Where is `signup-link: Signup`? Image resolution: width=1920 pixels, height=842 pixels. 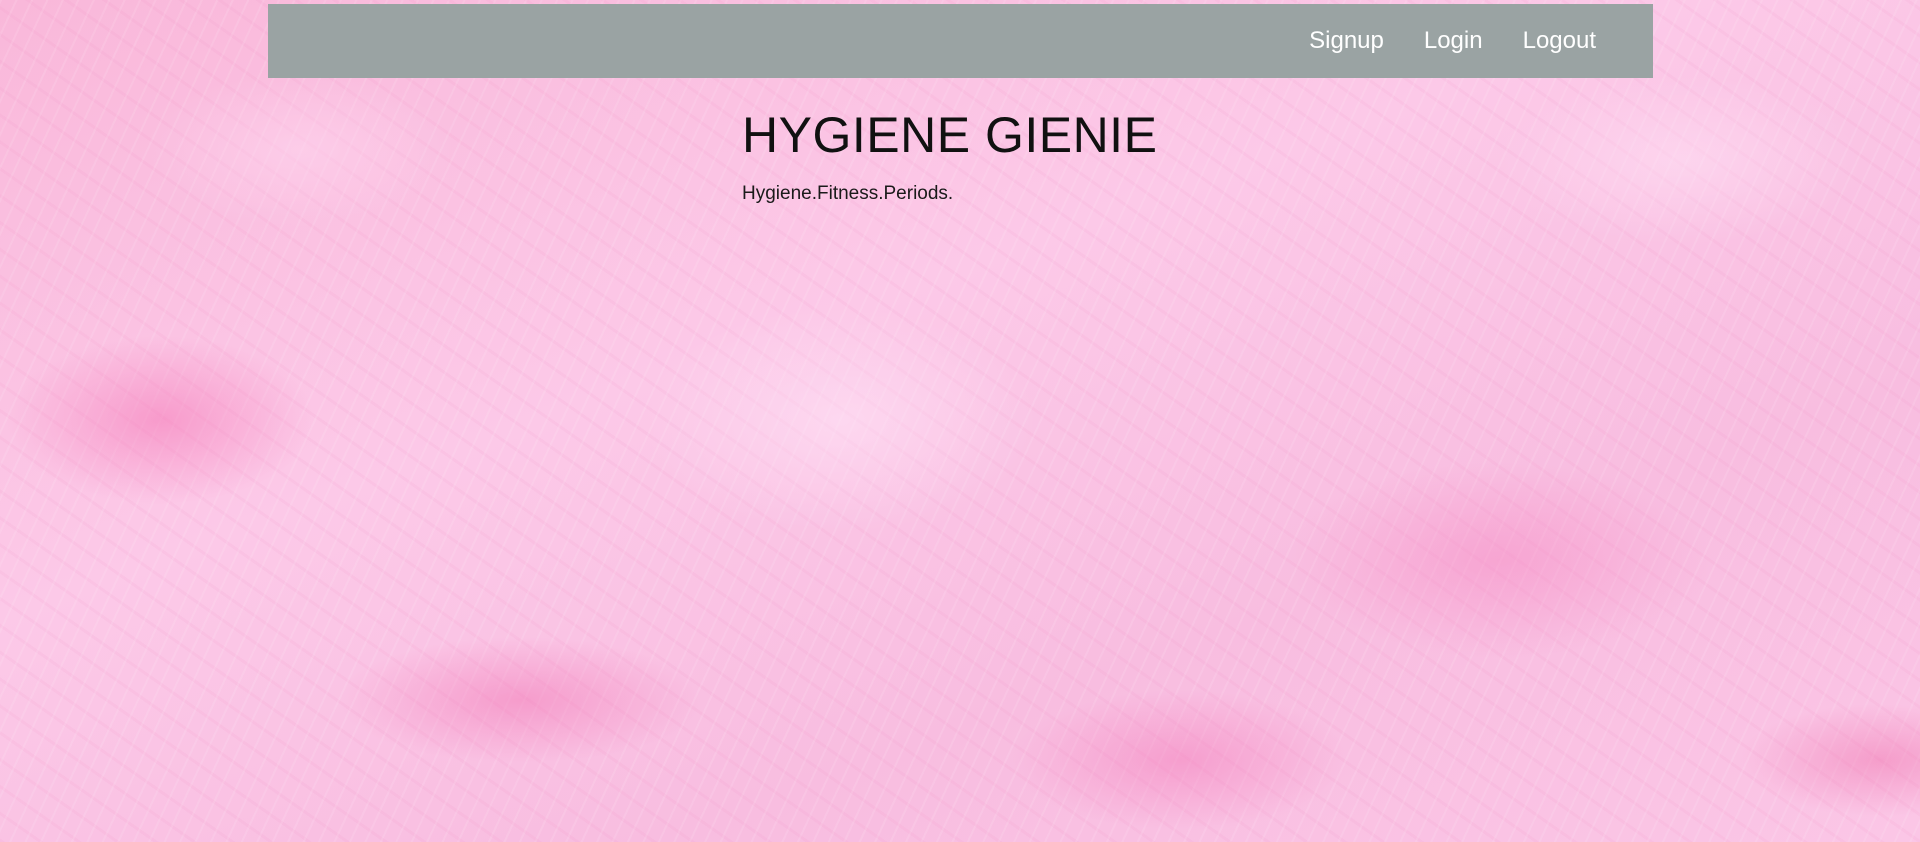
signup-link: Signup is located at coordinates (1346, 41).